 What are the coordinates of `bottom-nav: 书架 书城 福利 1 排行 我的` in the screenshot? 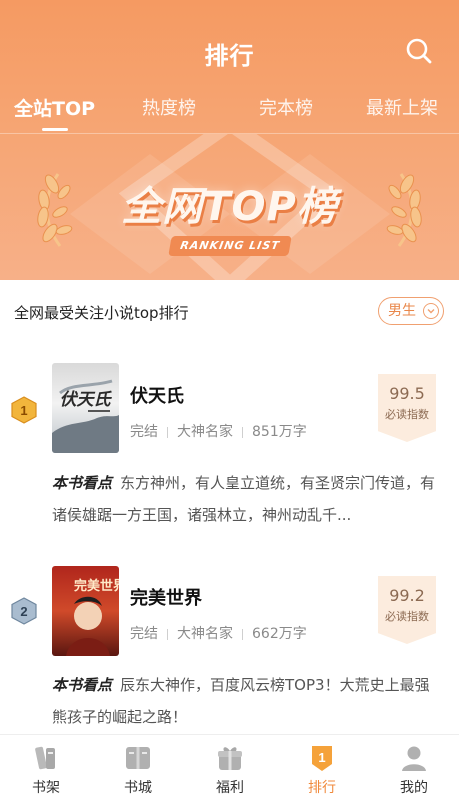 It's located at (229, 764).